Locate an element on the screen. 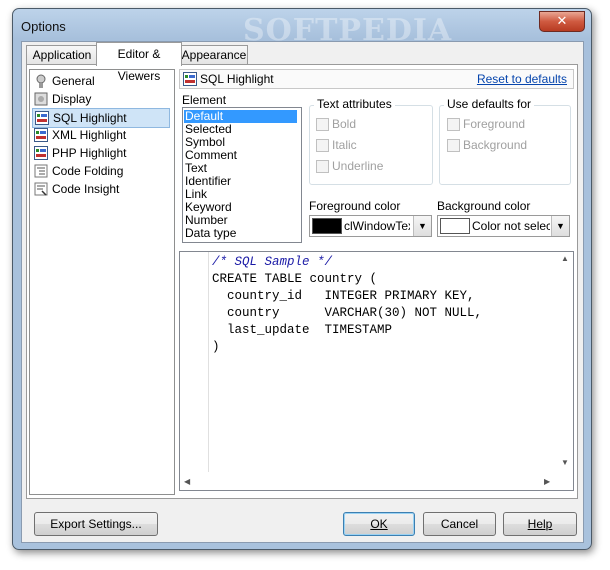  tab-appearance: Appearance is located at coordinates (214, 55).